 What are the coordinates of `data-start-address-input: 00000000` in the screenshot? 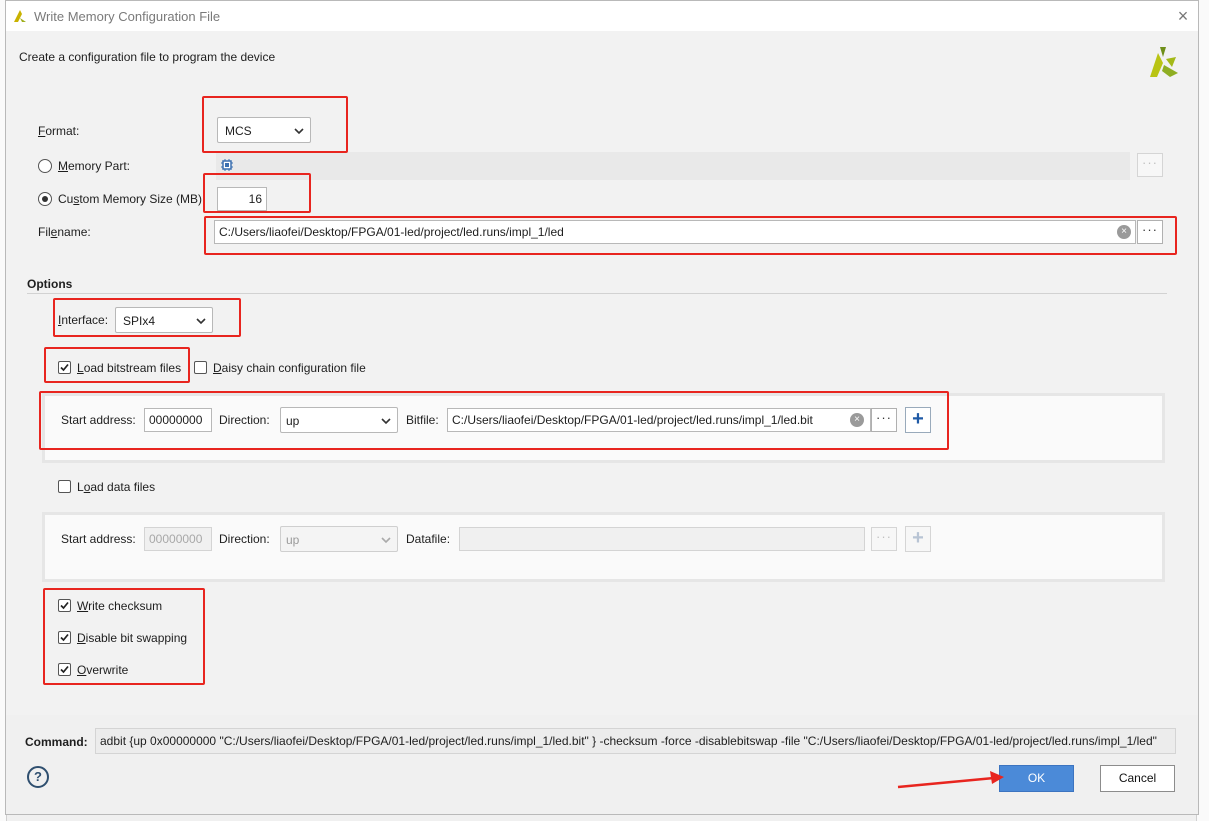 It's located at (178, 539).